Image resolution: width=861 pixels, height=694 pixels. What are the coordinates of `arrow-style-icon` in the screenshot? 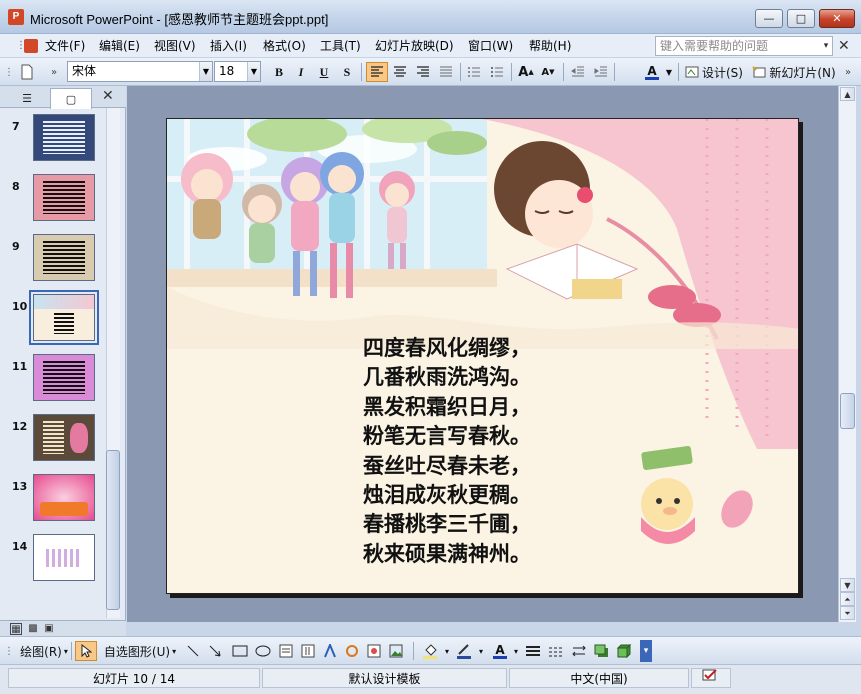 It's located at (579, 651).